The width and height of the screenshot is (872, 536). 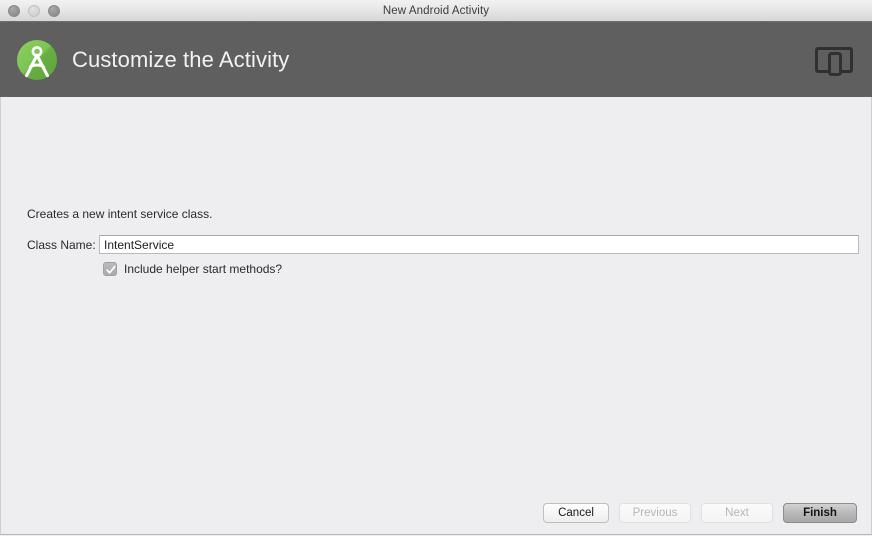 I want to click on android-studio-logo-icon, so click(x=37, y=60).